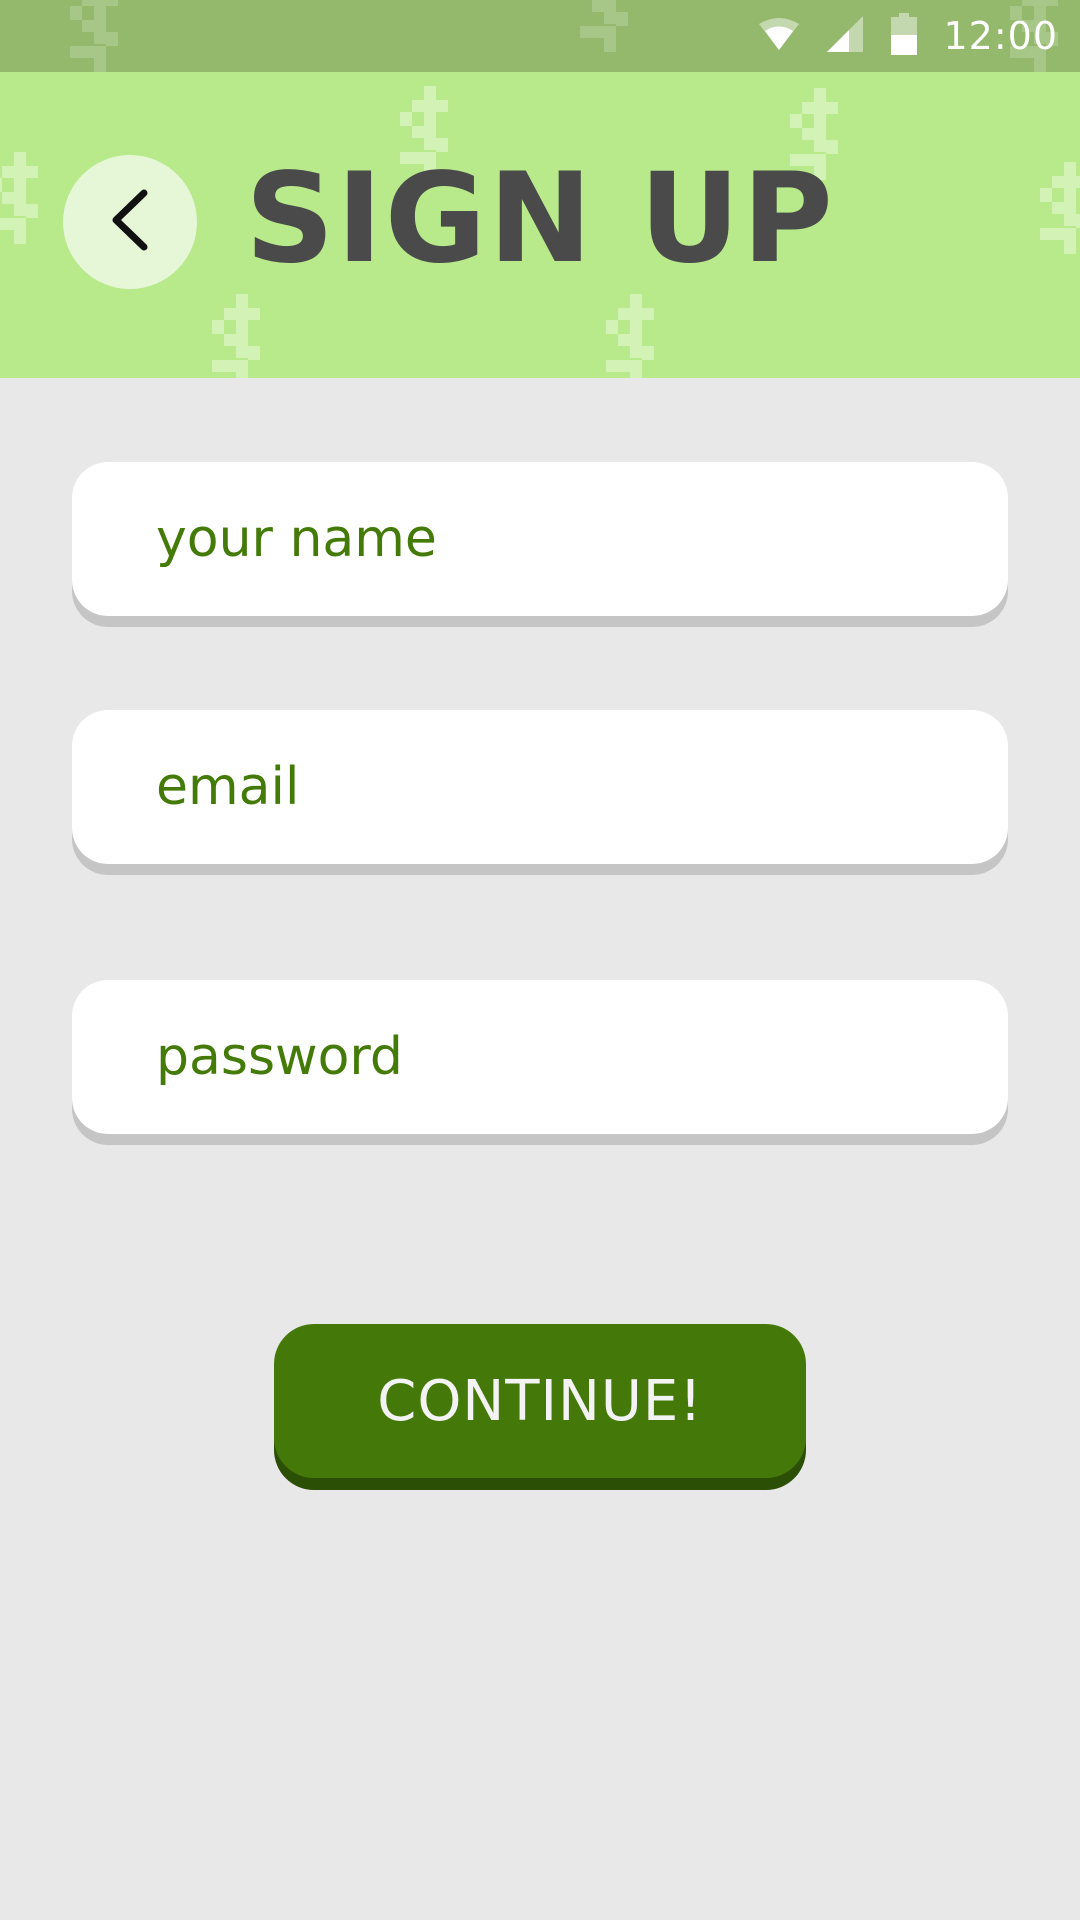 The height and width of the screenshot is (1920, 1080). I want to click on password-input, so click(566, 1057).